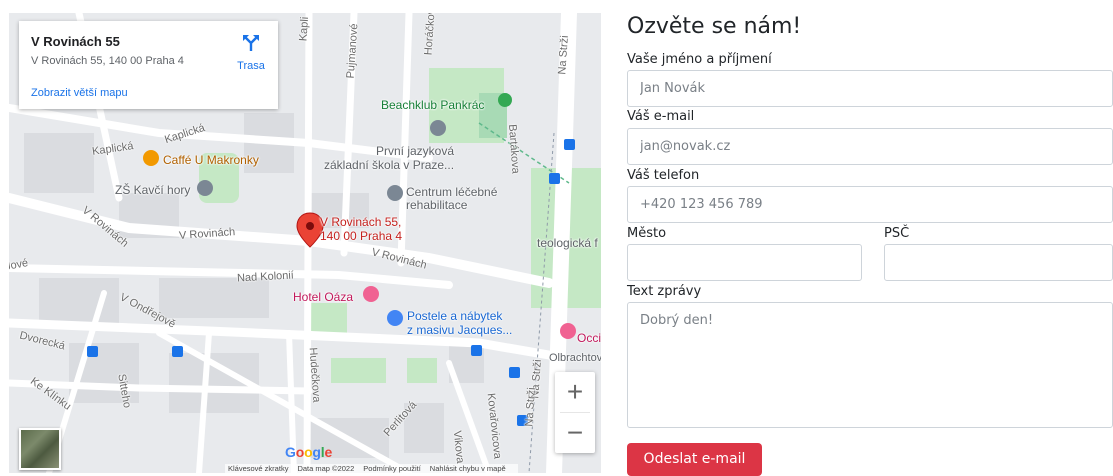 The height and width of the screenshot is (476, 1113). I want to click on message-label: Text zprávy, so click(664, 291).